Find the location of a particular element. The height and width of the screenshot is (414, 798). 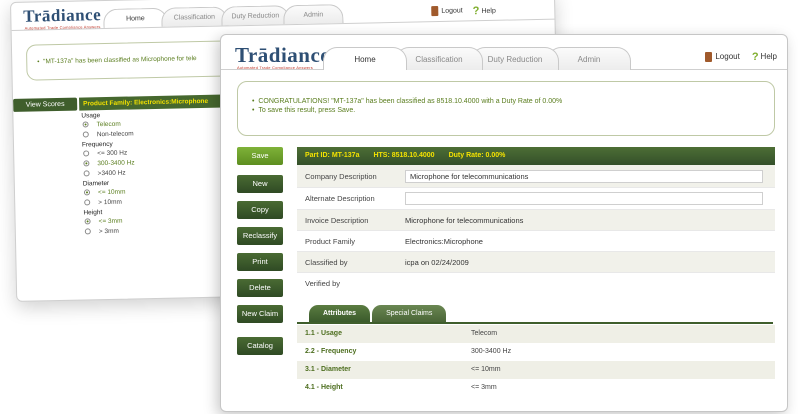

hts-code: HTS: 8518.10.4000 is located at coordinates (404, 155).